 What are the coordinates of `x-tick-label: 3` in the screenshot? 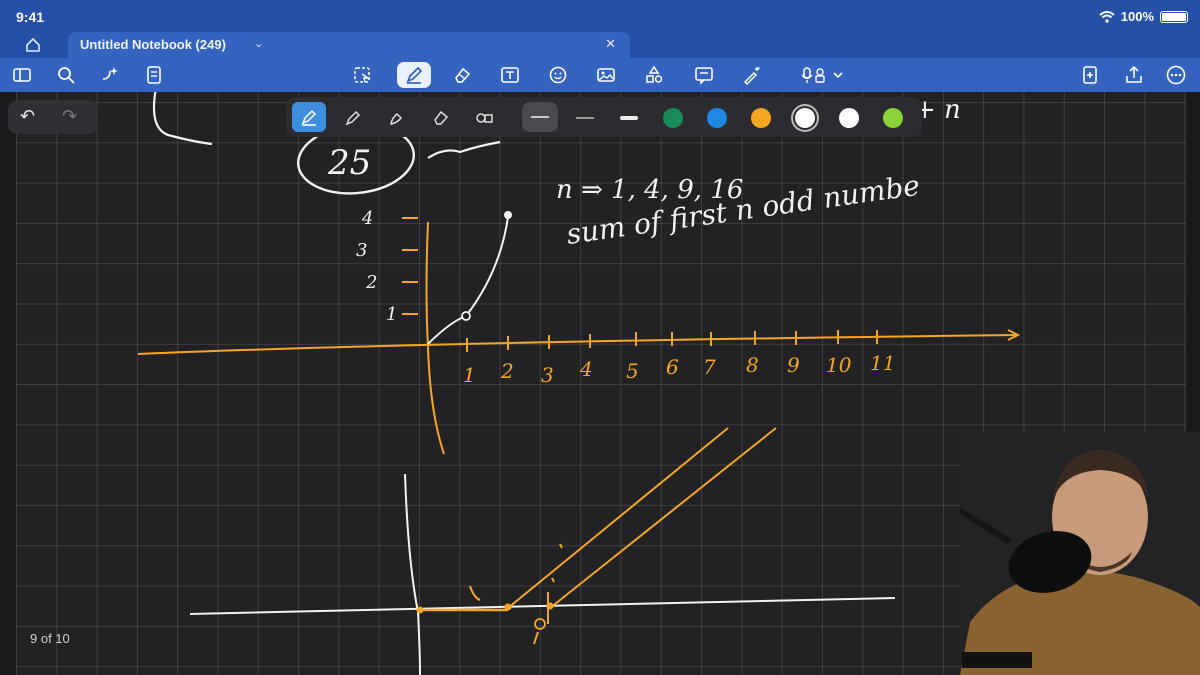 It's located at (547, 375).